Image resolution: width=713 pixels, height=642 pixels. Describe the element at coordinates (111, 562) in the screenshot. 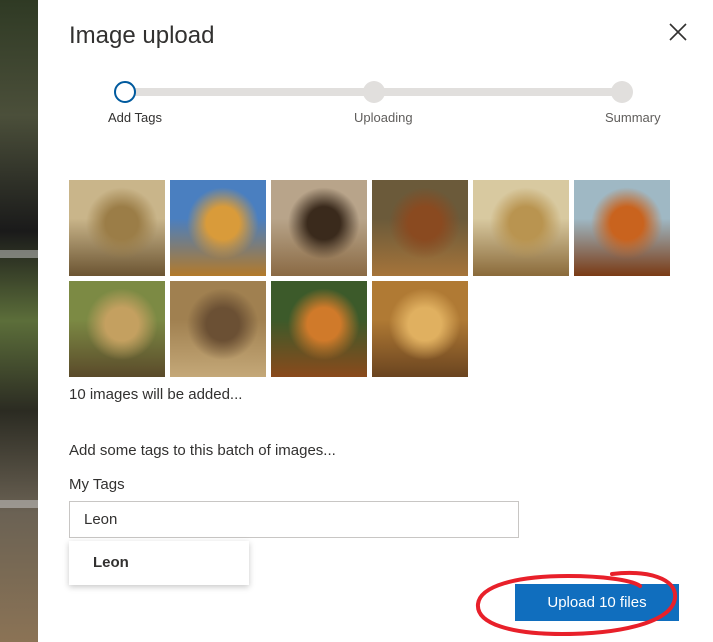

I see `tag-suggestion-item: Leon` at that location.